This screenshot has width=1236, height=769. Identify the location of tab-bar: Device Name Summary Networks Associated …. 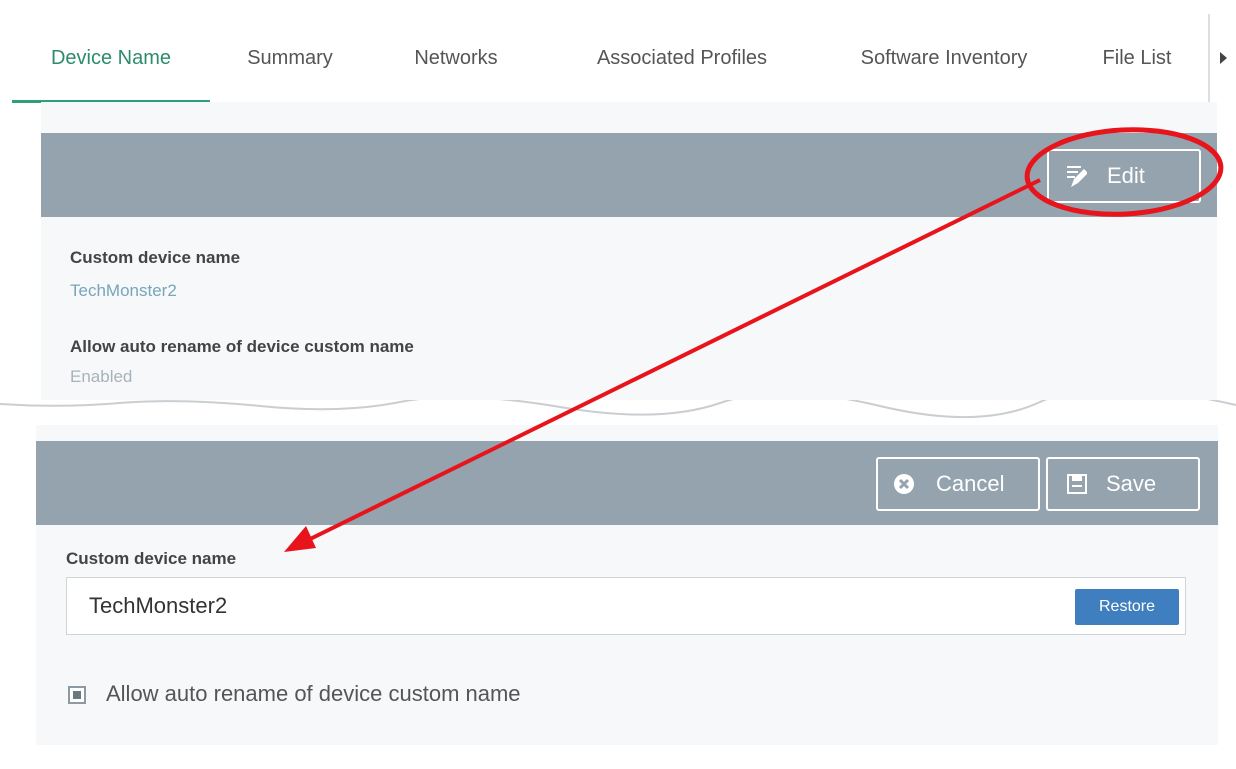
(612, 58).